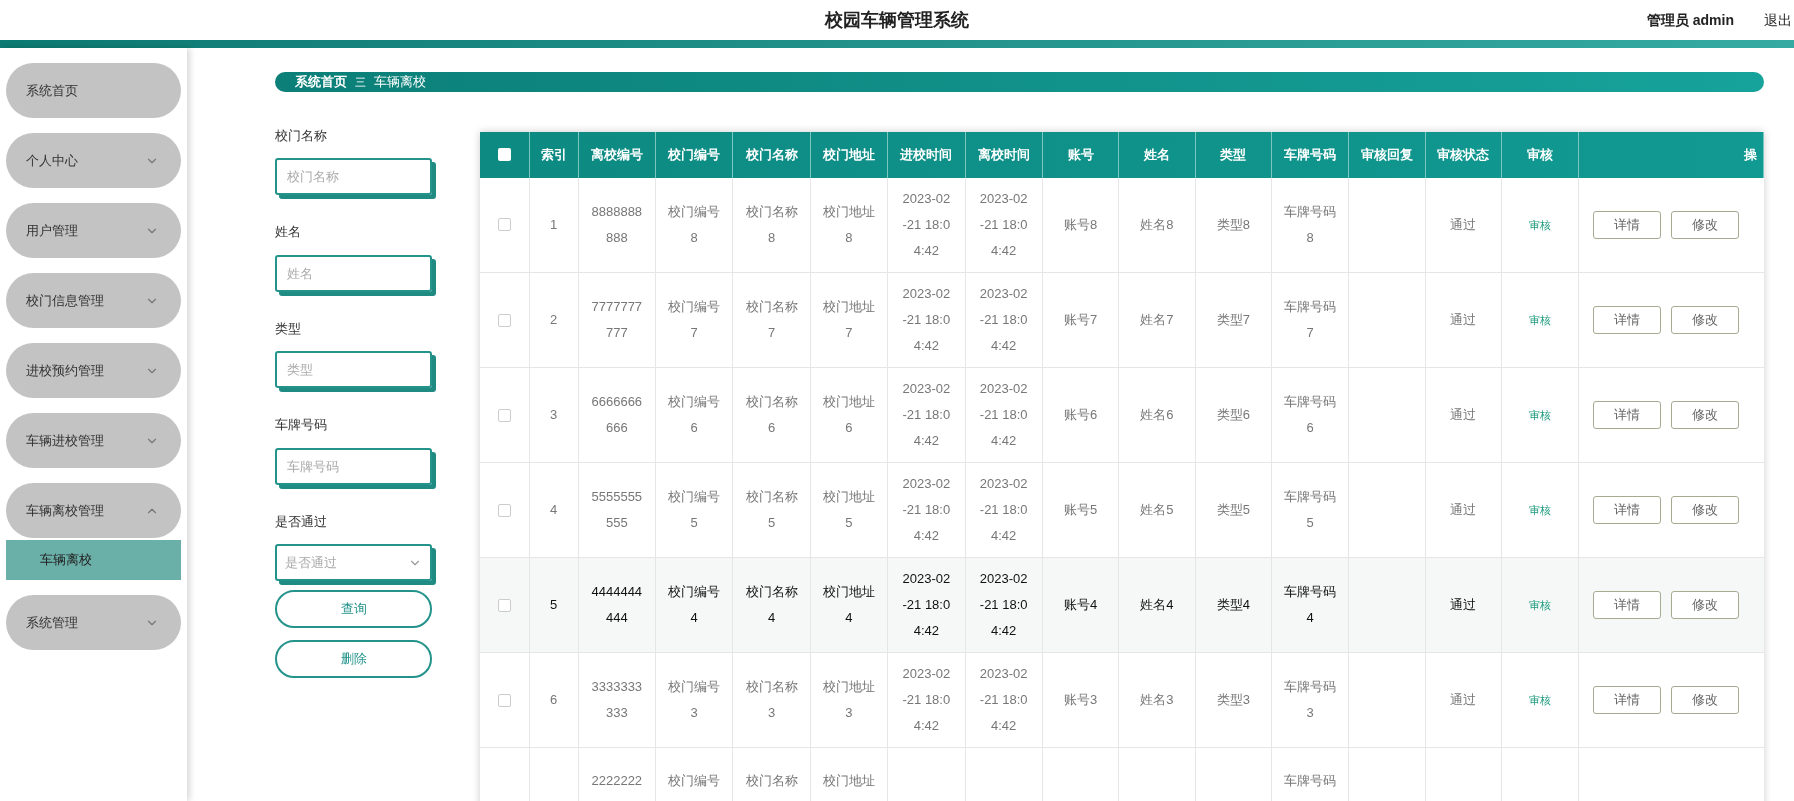 Image resolution: width=1794 pixels, height=801 pixels. I want to click on sidebar-item: 进校预约管理, so click(93, 370).